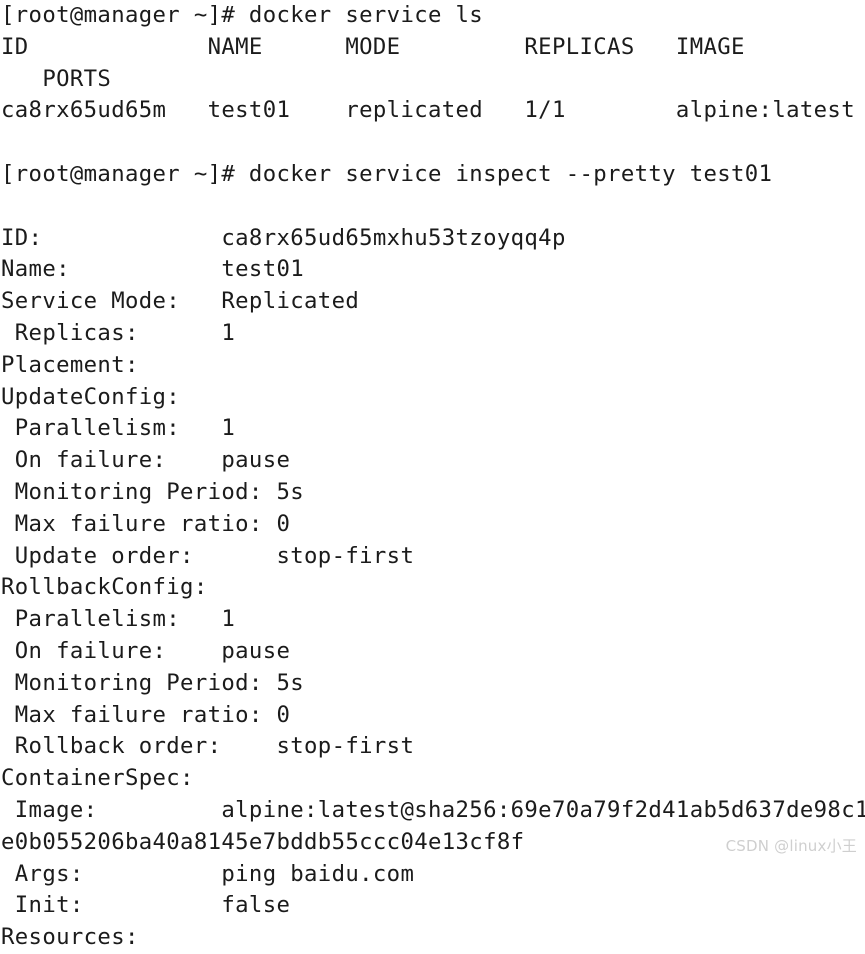 The image size is (865, 954). I want to click on csdn-watermark: CSDN @linux小王, so click(791, 846).